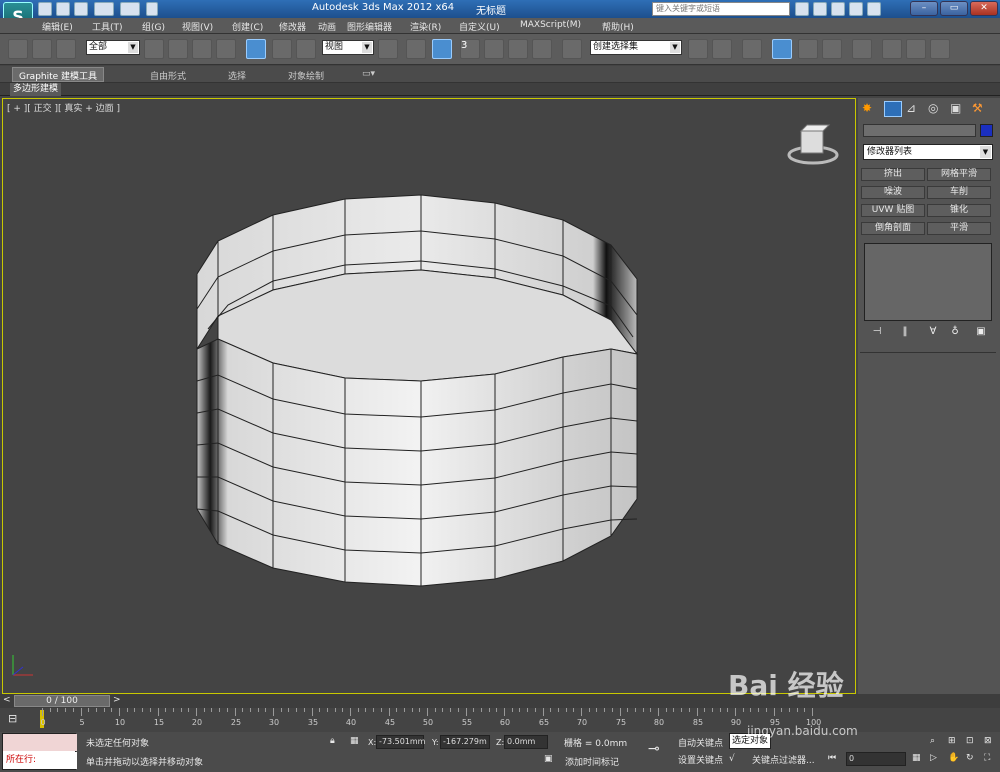 This screenshot has height=772, width=1000. Describe the element at coordinates (369, 26) in the screenshot. I see `menu-graph-editors: 图形编辑器` at that location.